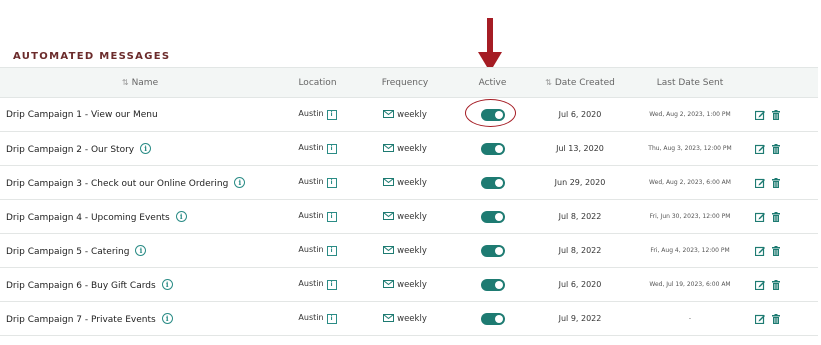  I want to click on column-header-frequency: Frequency, so click(405, 82).